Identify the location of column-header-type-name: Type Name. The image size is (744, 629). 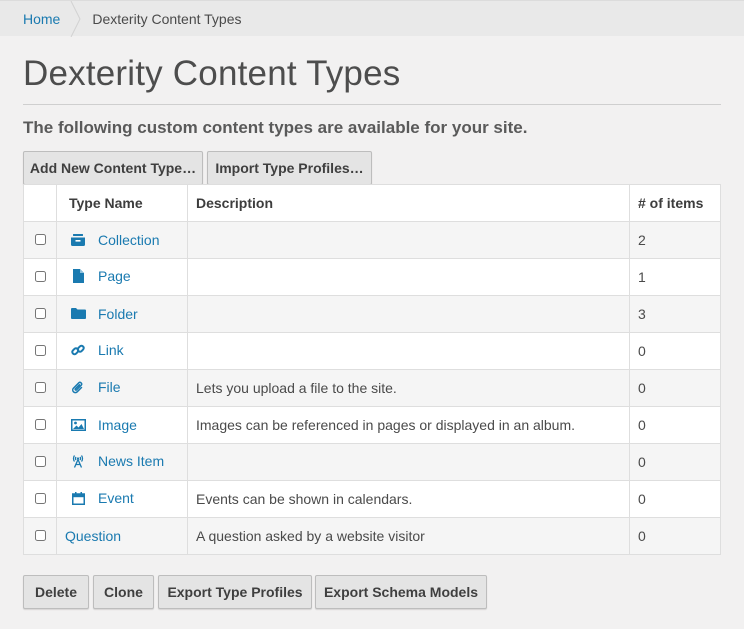
(122, 203).